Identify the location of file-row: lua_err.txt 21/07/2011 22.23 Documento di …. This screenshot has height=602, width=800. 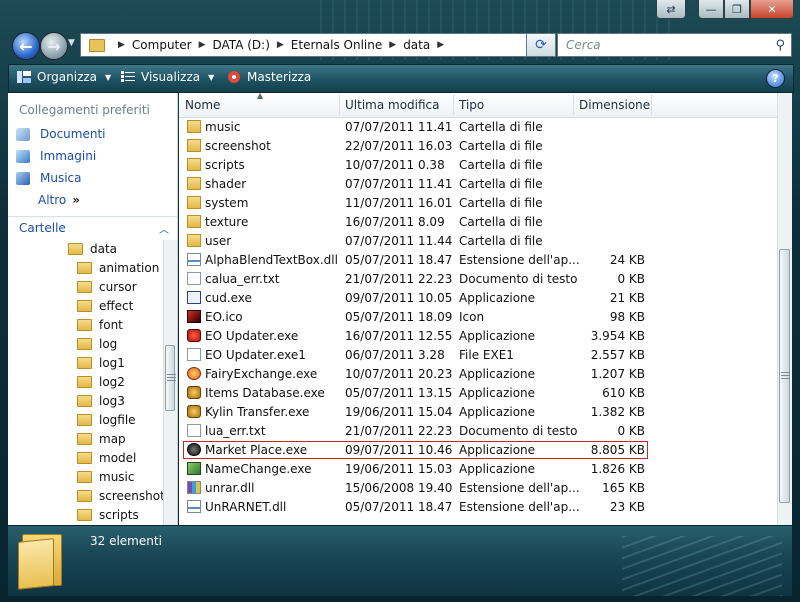
(478, 431).